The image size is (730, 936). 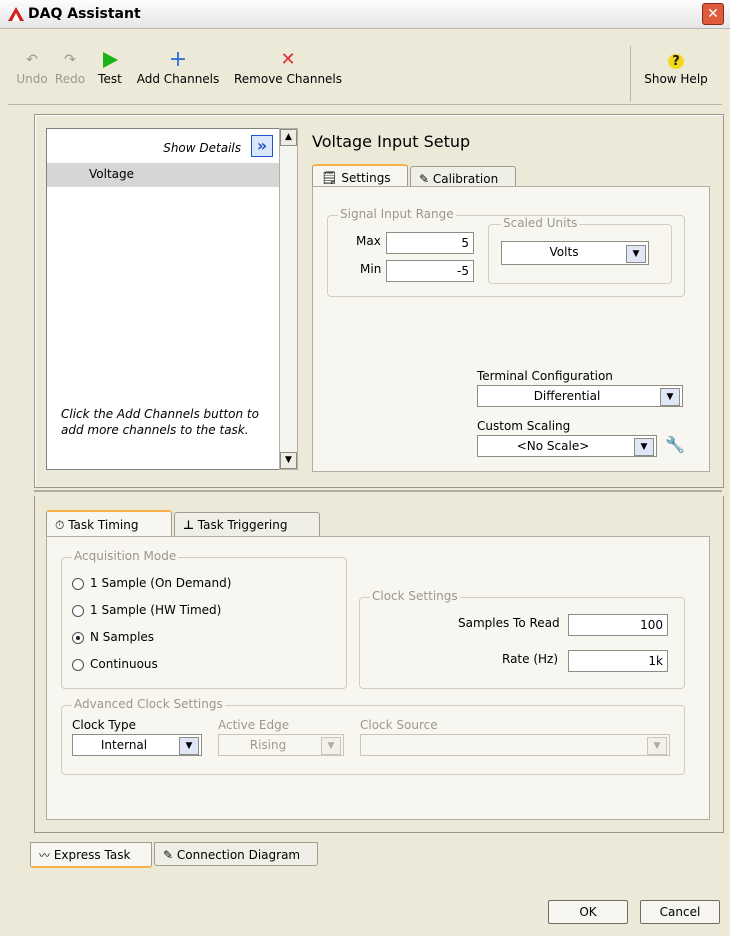 I want to click on scroll-up-icon: ▲, so click(x=288, y=137).